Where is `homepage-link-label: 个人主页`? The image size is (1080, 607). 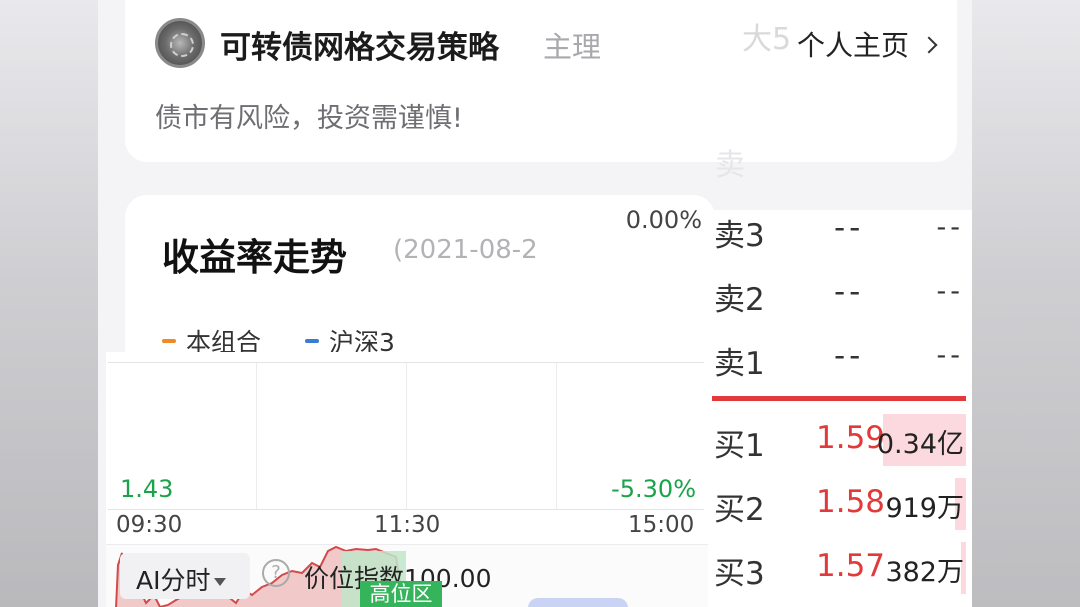 homepage-link-label: 个人主页 is located at coordinates (853, 45).